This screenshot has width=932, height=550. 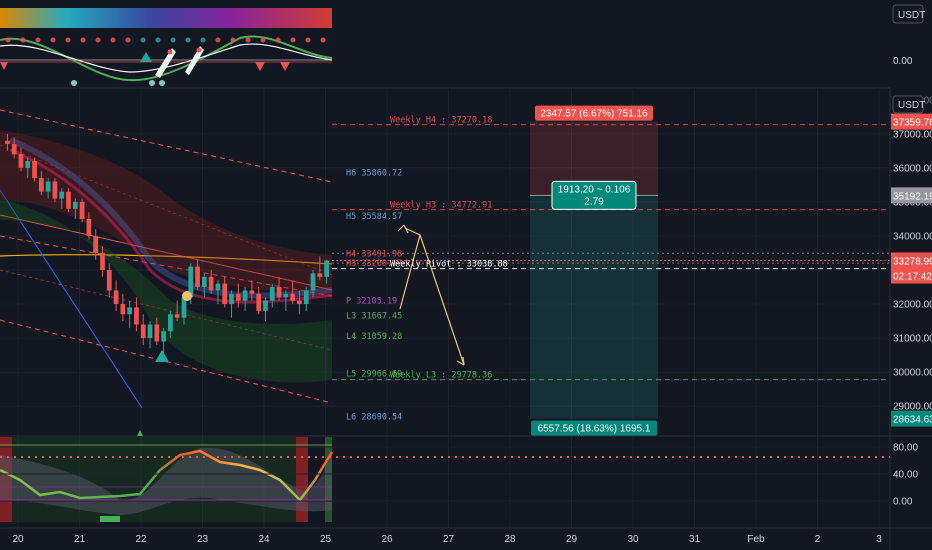 What do you see at coordinates (912, 262) in the screenshot?
I see `last-price-tag: 33278.99` at bounding box center [912, 262].